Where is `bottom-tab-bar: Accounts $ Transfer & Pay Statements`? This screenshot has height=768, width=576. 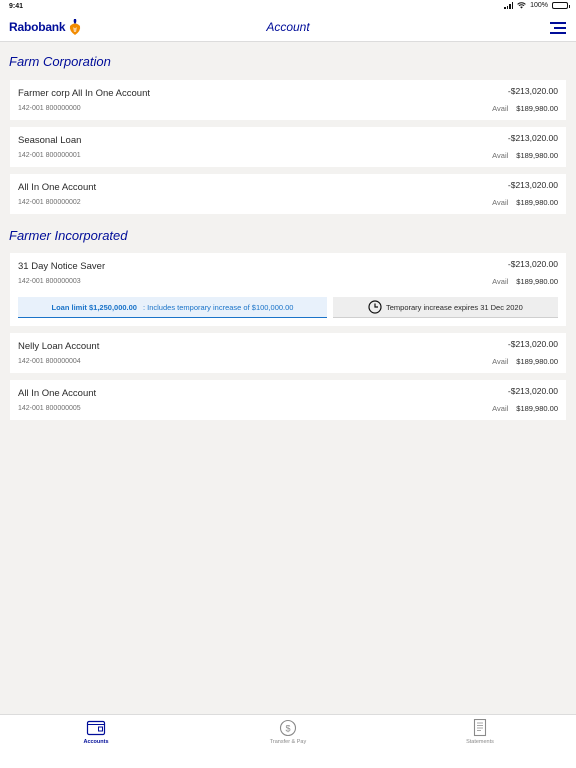
bottom-tab-bar: Accounts $ Transfer & Pay Statements is located at coordinates (288, 741).